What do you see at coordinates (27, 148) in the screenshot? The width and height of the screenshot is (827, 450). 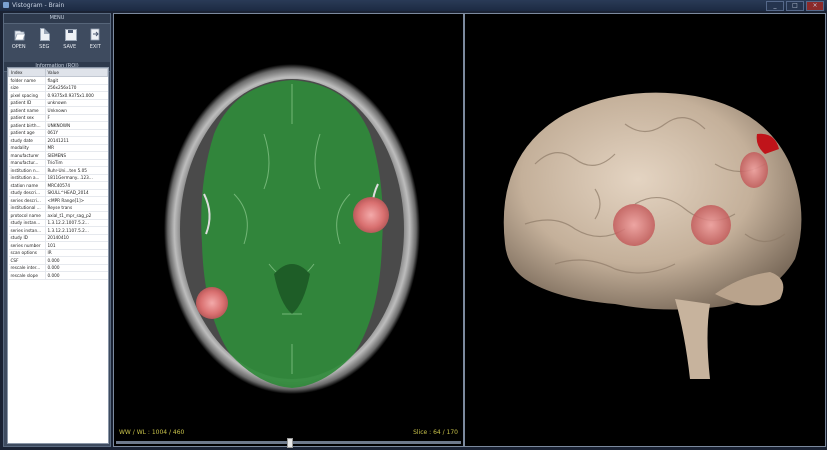 I see `row-index-cell: modality` at bounding box center [27, 148].